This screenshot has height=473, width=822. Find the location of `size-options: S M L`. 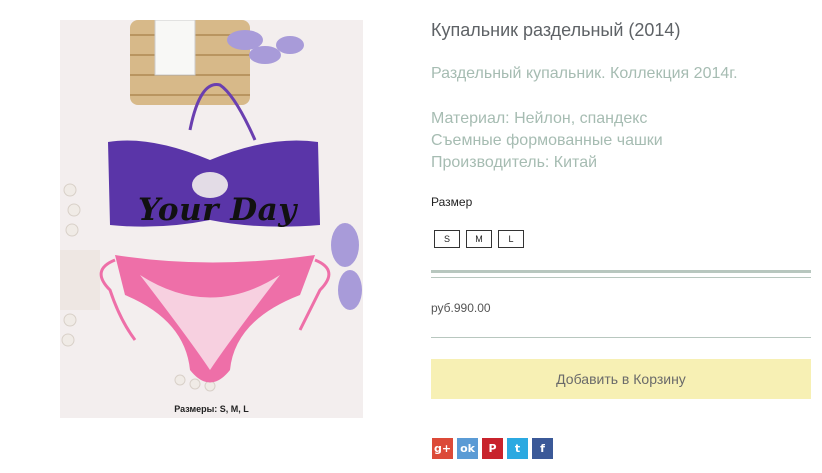

size-options: S M L is located at coordinates (479, 239).